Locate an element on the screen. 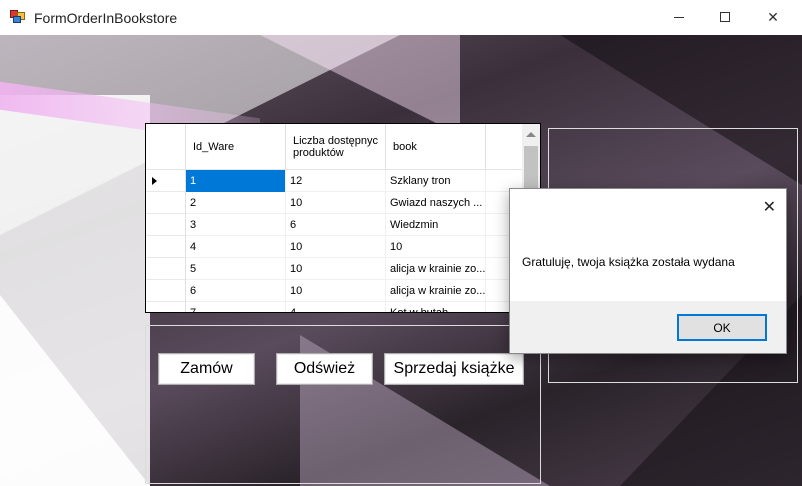 The width and height of the screenshot is (802, 486). table-cell: 12 is located at coordinates (336, 181).